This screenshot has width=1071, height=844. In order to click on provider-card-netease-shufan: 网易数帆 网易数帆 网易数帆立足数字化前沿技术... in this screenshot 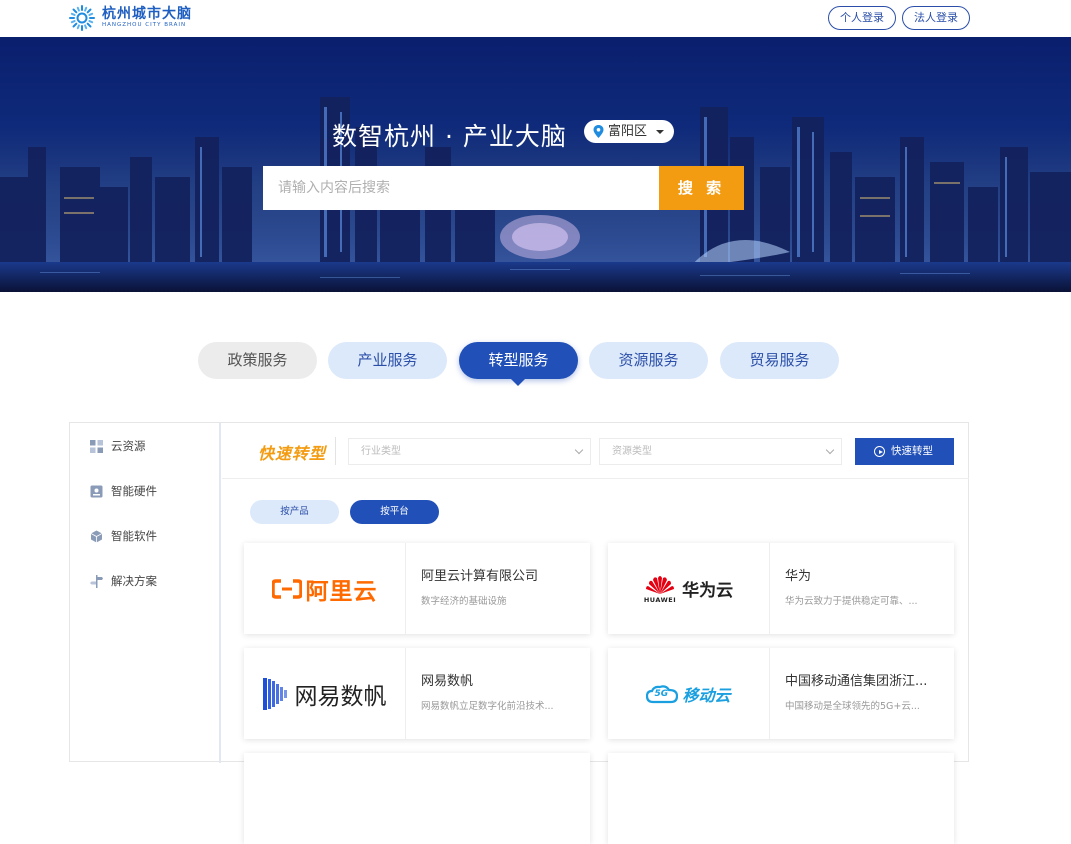, I will do `click(417, 693)`.